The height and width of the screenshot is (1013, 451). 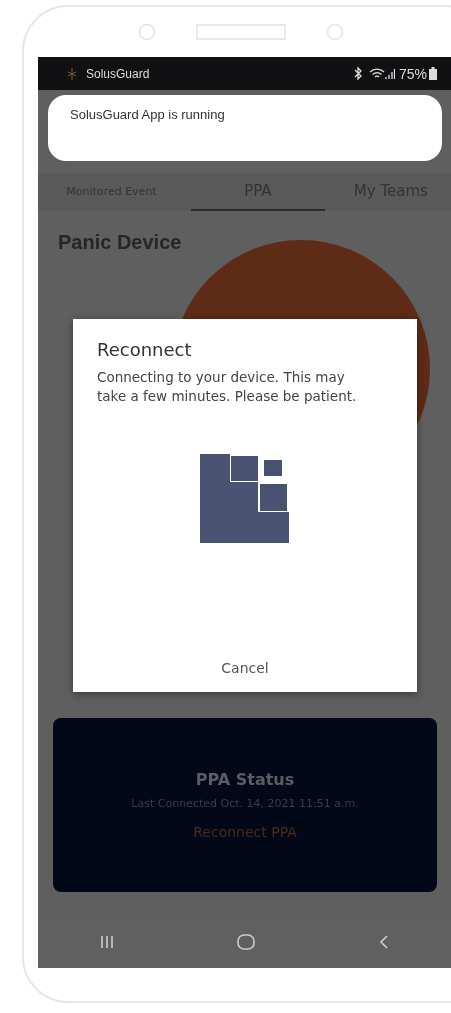 What do you see at coordinates (147, 32) in the screenshot?
I see `camera-icon` at bounding box center [147, 32].